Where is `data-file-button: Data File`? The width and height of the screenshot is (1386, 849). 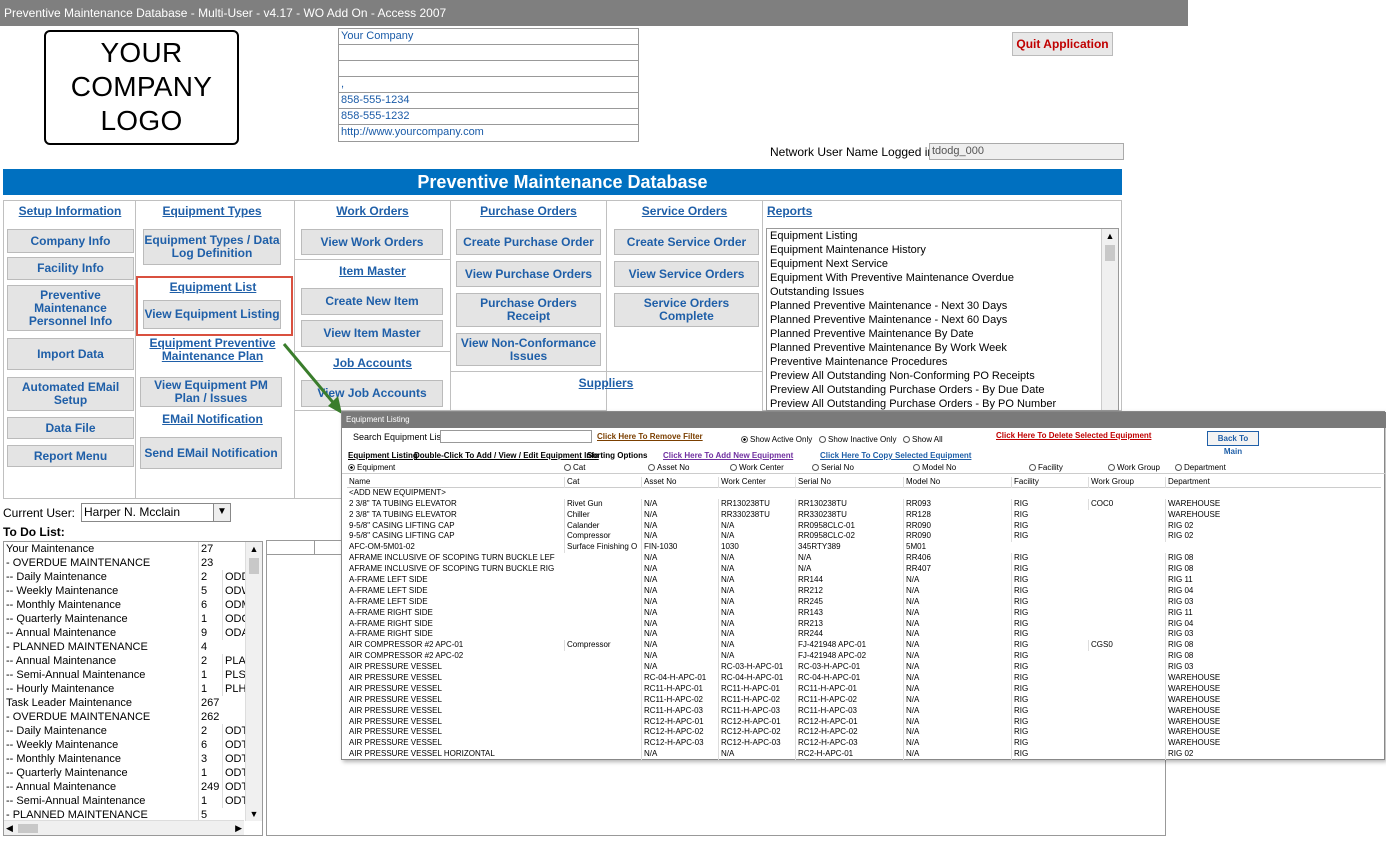
data-file-button: Data File is located at coordinates (70, 428).